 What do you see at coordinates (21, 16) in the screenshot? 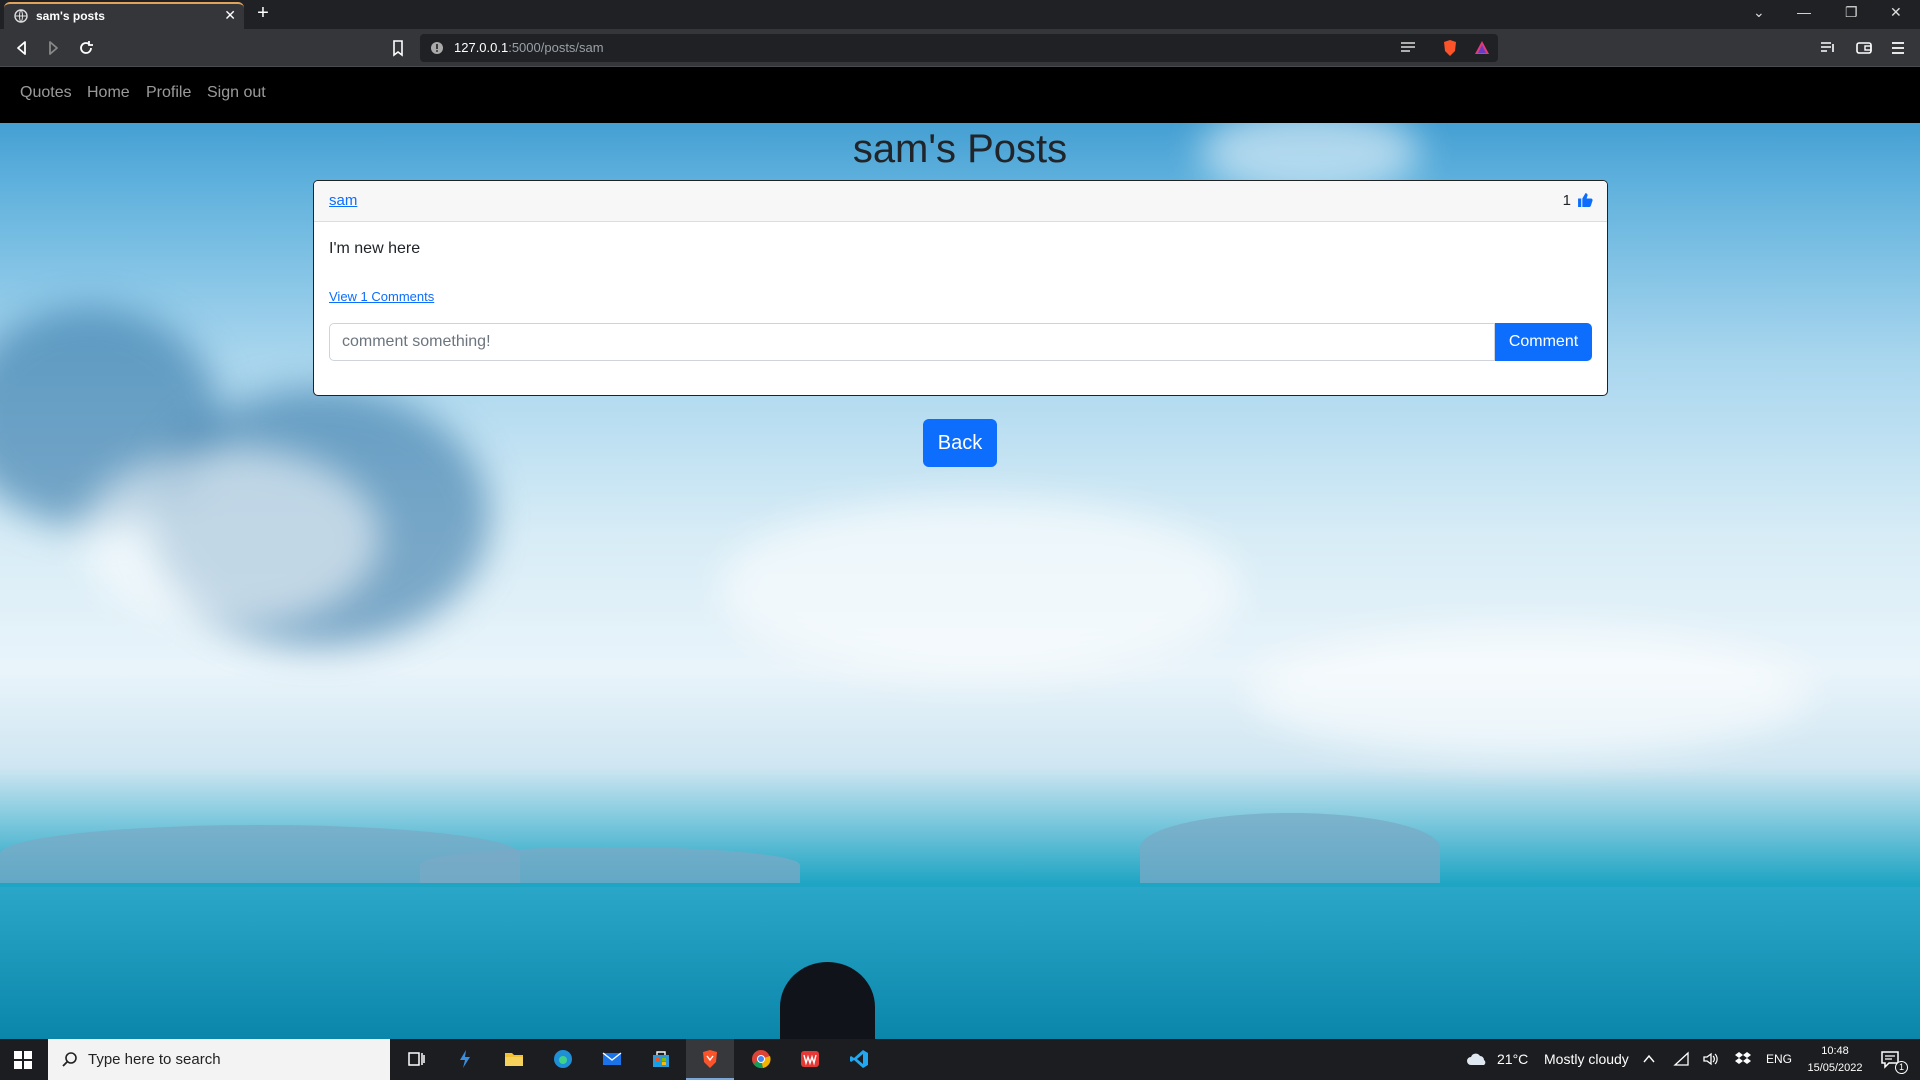
I see `globe-icon` at bounding box center [21, 16].